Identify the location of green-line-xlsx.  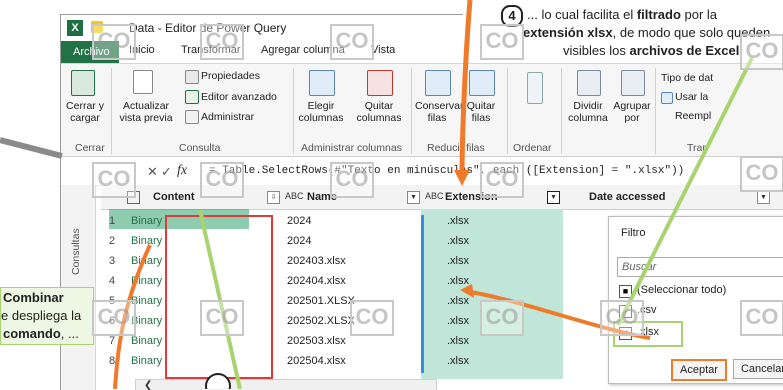
(685, 191).